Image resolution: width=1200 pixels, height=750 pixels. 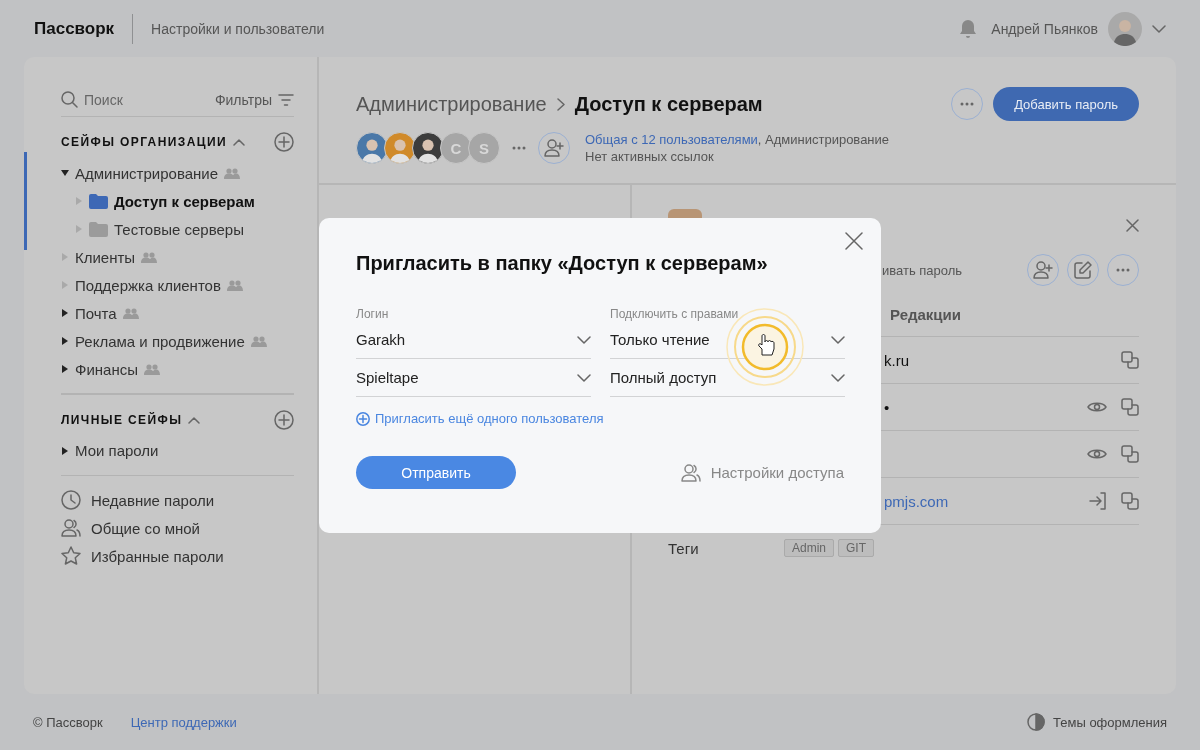 What do you see at coordinates (160, 341) in the screenshot?
I see `vault-item: Реклама и продвижение` at bounding box center [160, 341].